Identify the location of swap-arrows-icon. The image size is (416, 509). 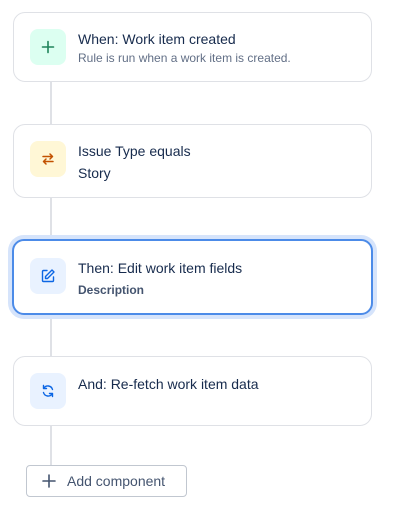
(48, 159).